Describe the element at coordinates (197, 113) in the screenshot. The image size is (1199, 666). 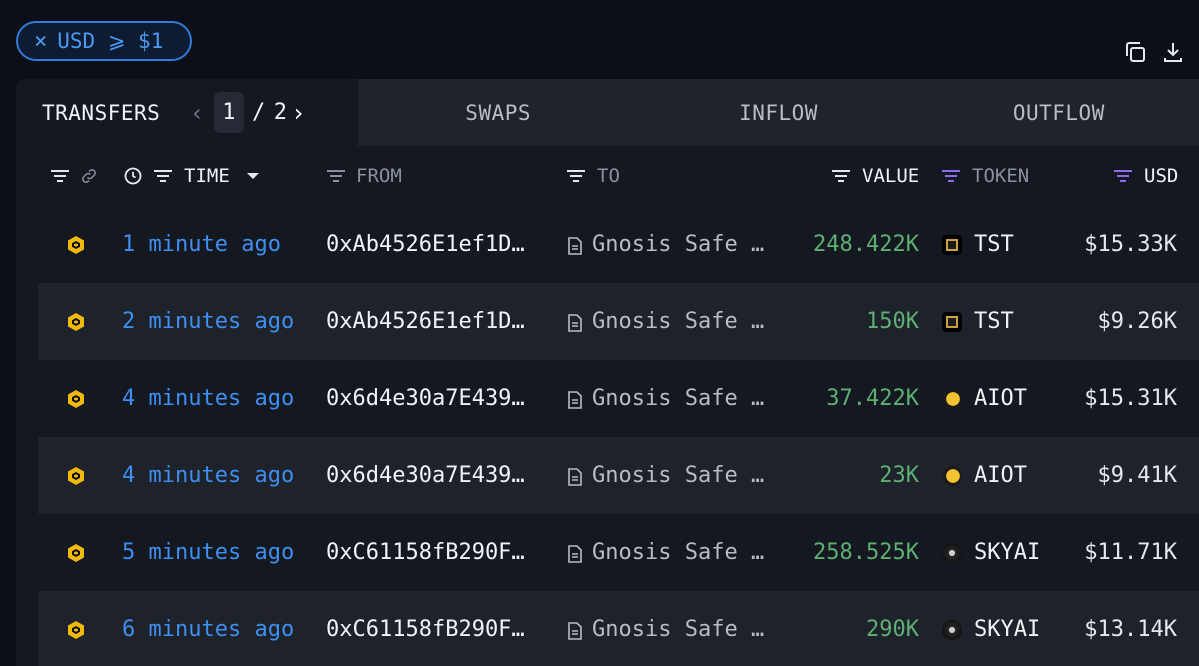
I see `prev-page-icon: ‹` at that location.